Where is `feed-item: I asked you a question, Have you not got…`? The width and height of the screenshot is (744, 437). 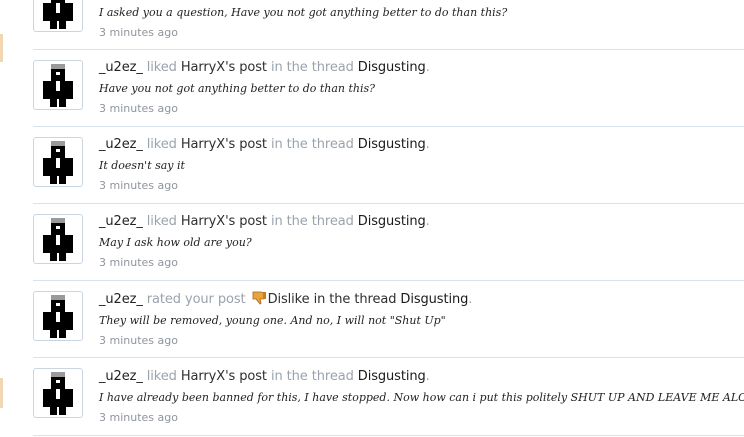 feed-item: I asked you a question, Have you not got… is located at coordinates (388, 25).